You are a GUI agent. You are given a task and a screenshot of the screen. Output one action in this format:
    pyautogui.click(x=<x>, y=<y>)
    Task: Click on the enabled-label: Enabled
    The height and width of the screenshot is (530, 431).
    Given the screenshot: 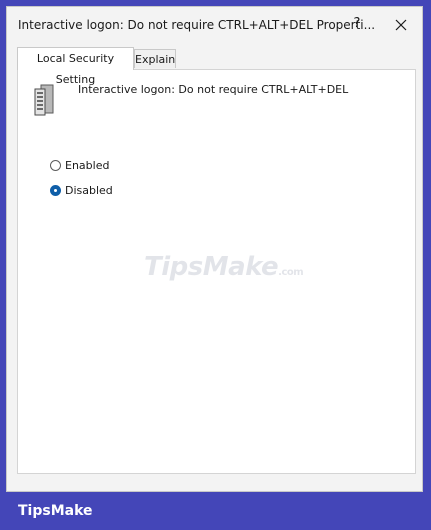 What is the action you would take?
    pyautogui.click(x=87, y=165)
    